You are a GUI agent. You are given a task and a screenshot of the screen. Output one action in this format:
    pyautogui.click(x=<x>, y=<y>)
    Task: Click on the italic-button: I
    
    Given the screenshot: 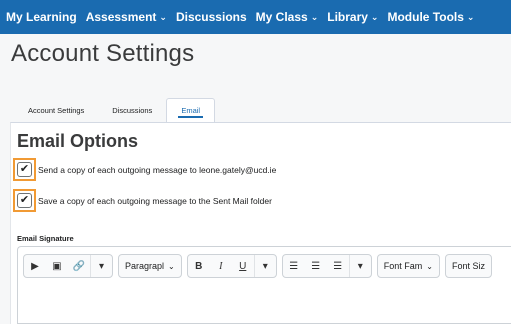 What is the action you would take?
    pyautogui.click(x=221, y=266)
    